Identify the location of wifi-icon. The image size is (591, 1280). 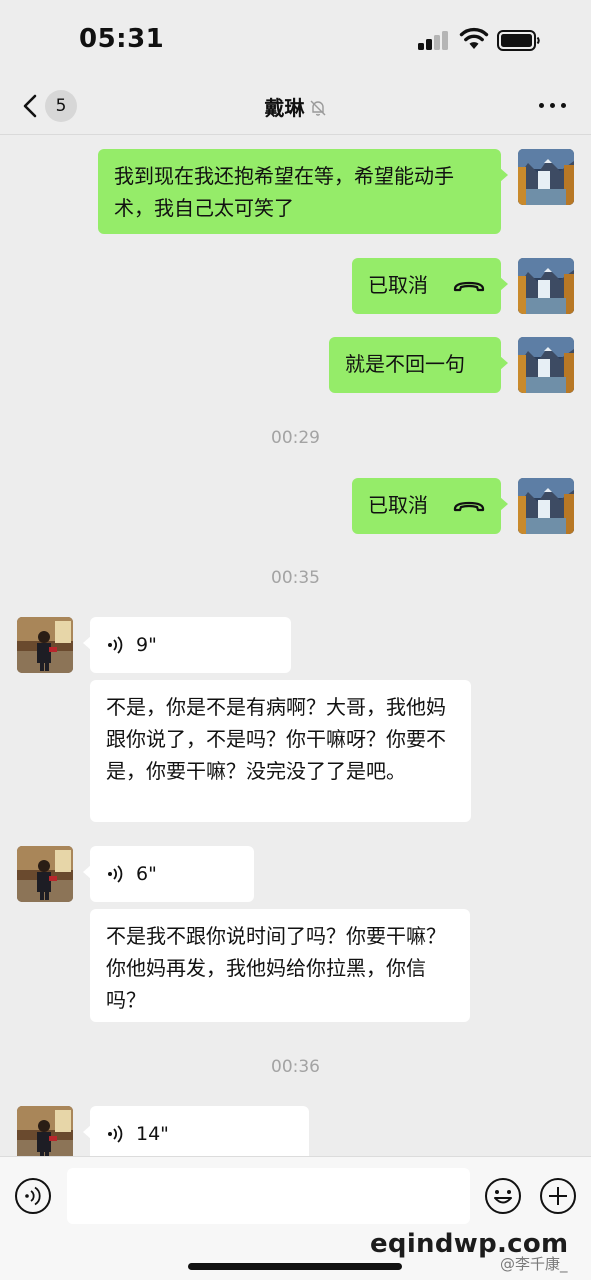
(474, 38).